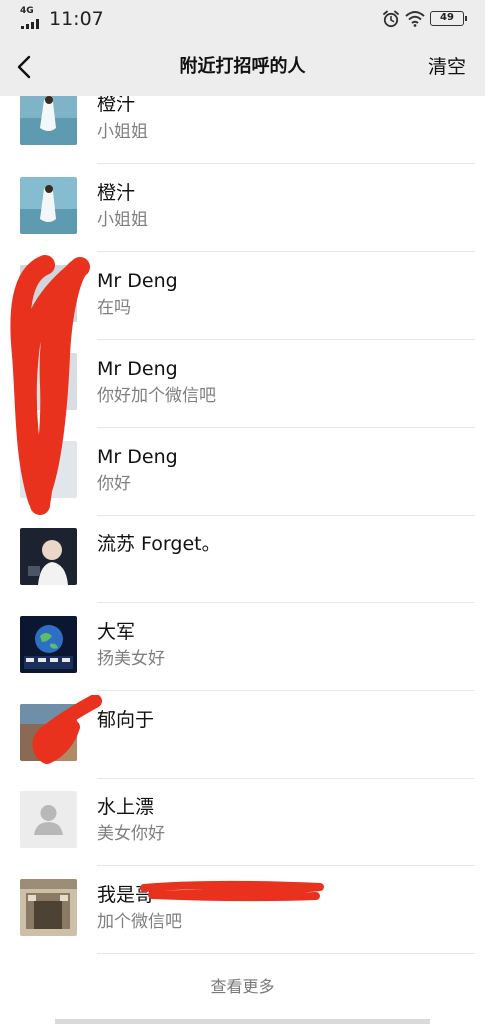 The width and height of the screenshot is (485, 1024). Describe the element at coordinates (131, 659) in the screenshot. I see `message-preview: 扬美女好` at that location.